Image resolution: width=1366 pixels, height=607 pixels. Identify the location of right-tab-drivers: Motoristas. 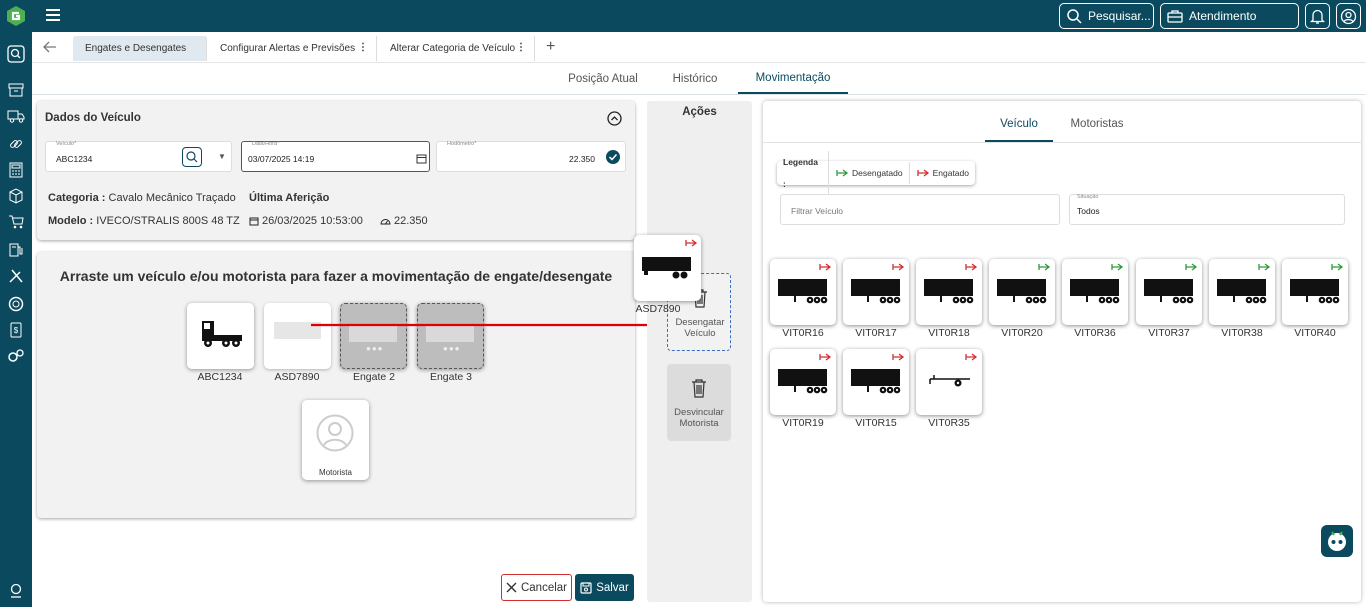
(1097, 126).